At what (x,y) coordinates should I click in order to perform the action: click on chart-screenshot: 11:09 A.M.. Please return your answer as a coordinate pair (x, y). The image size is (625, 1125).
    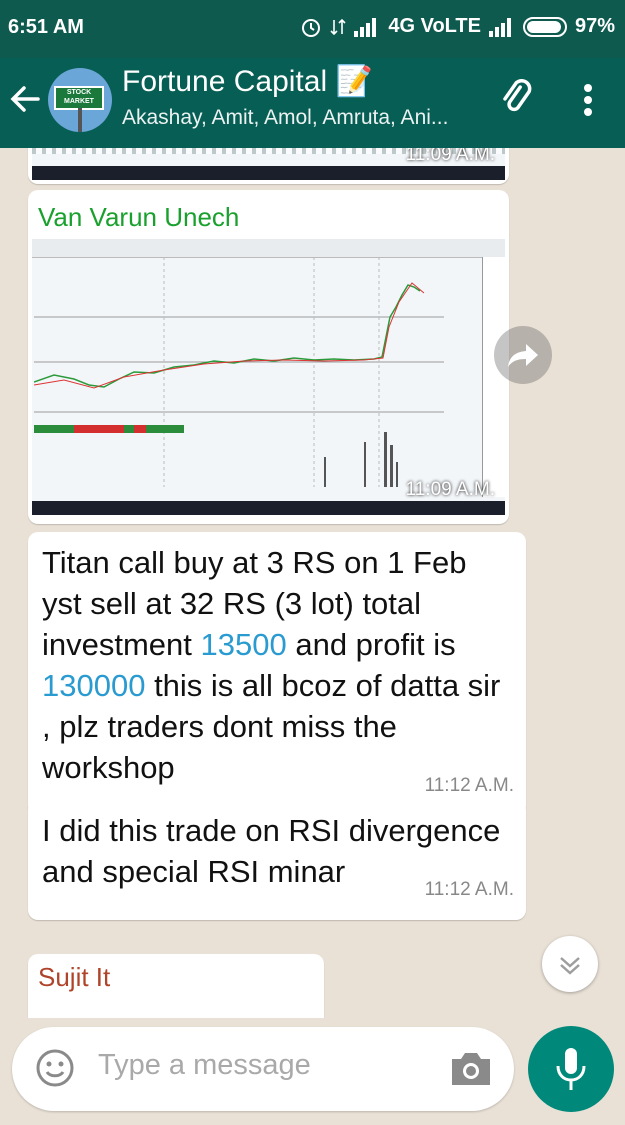
    Looking at the image, I should click on (268, 164).